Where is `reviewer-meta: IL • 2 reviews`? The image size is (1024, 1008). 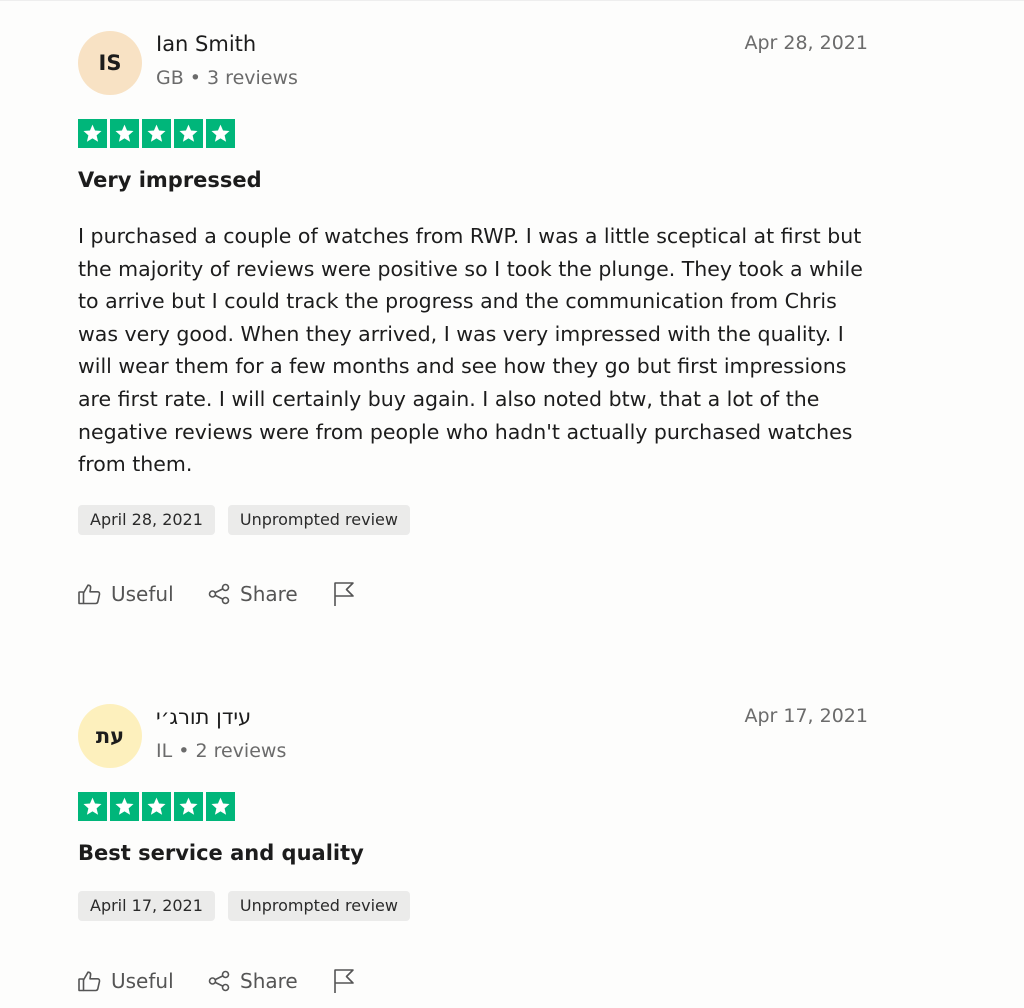 reviewer-meta: IL • 2 reviews is located at coordinates (221, 751).